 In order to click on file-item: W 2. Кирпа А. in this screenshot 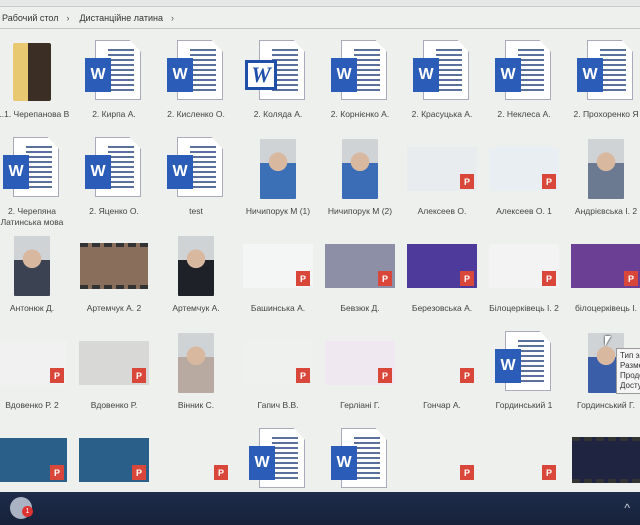, I will do `click(114, 86)`.